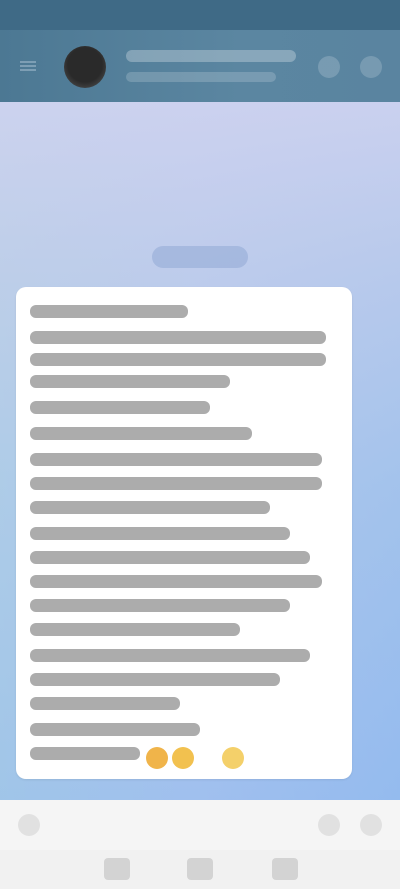  I want to click on home-button, so click(200, 869).